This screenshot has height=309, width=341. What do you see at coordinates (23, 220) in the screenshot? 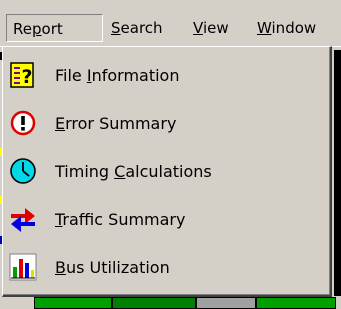
I see `traffic-arrows-icon` at bounding box center [23, 220].